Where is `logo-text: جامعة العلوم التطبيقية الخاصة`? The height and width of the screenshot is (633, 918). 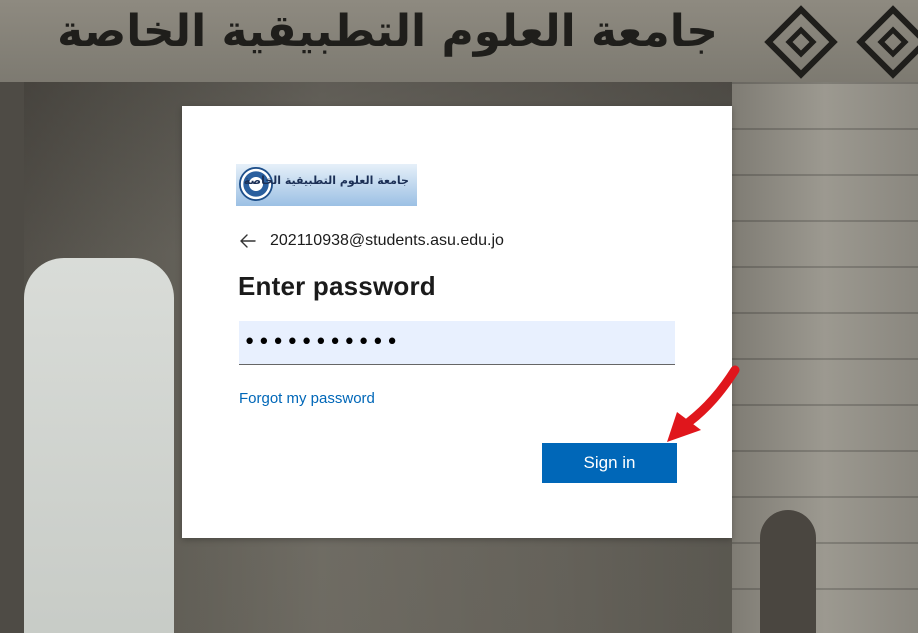 logo-text: جامعة العلوم التطبيقية الخاصة is located at coordinates (326, 180).